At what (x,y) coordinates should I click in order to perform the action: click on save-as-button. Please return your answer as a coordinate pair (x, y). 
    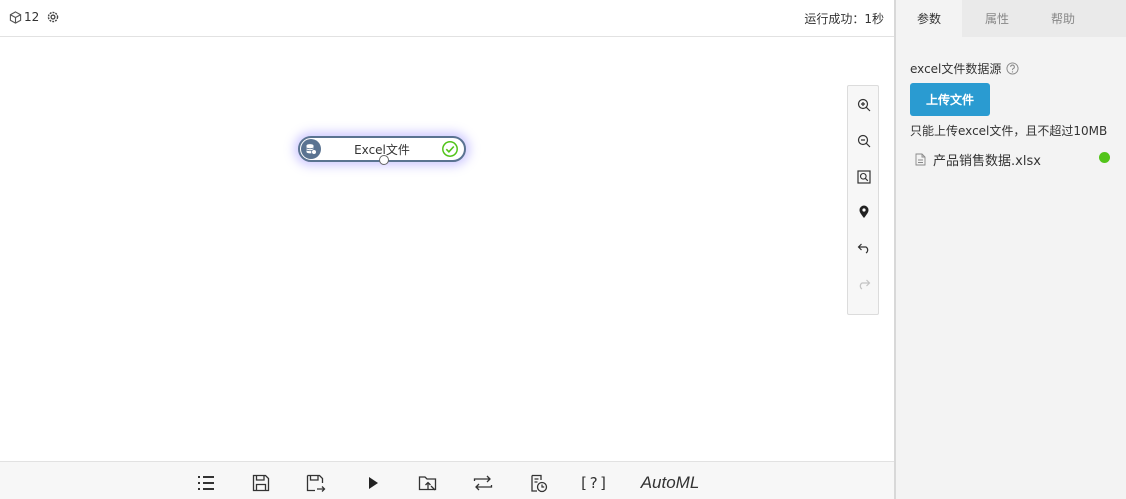
    Looking at the image, I should click on (316, 483).